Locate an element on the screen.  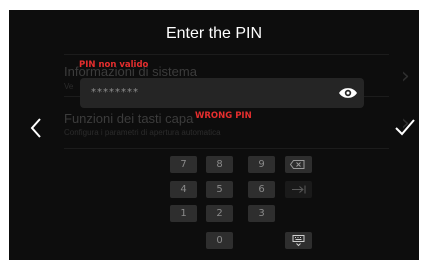
key-4: 4 is located at coordinates (183, 189).